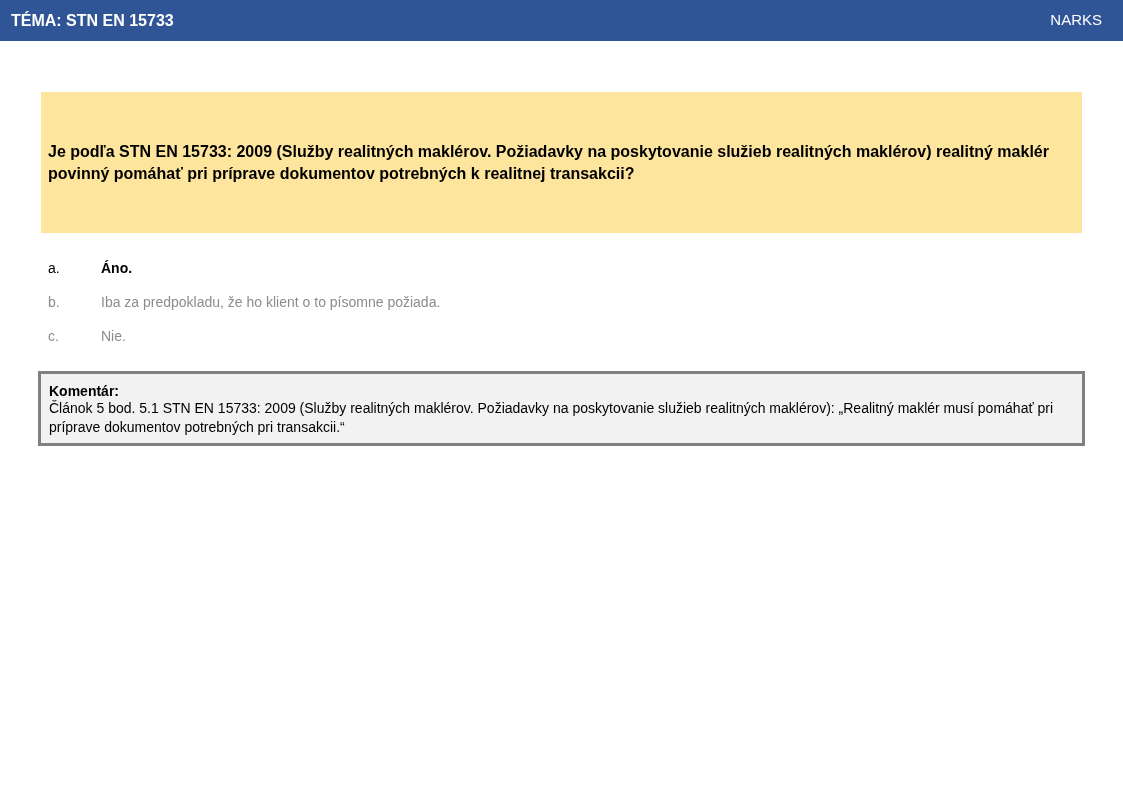 This screenshot has height=794, width=1123. Describe the element at coordinates (549, 162) in the screenshot. I see `question-text: Je podľa STN EN 15733: 2009 (Služby realitných maklérov. Požiadavky na poskytovanie služieb realitných maklérov) realitný maklér povinný pomáhať pri príprave dokumentov potrebných k realitnej transakcii?` at that location.